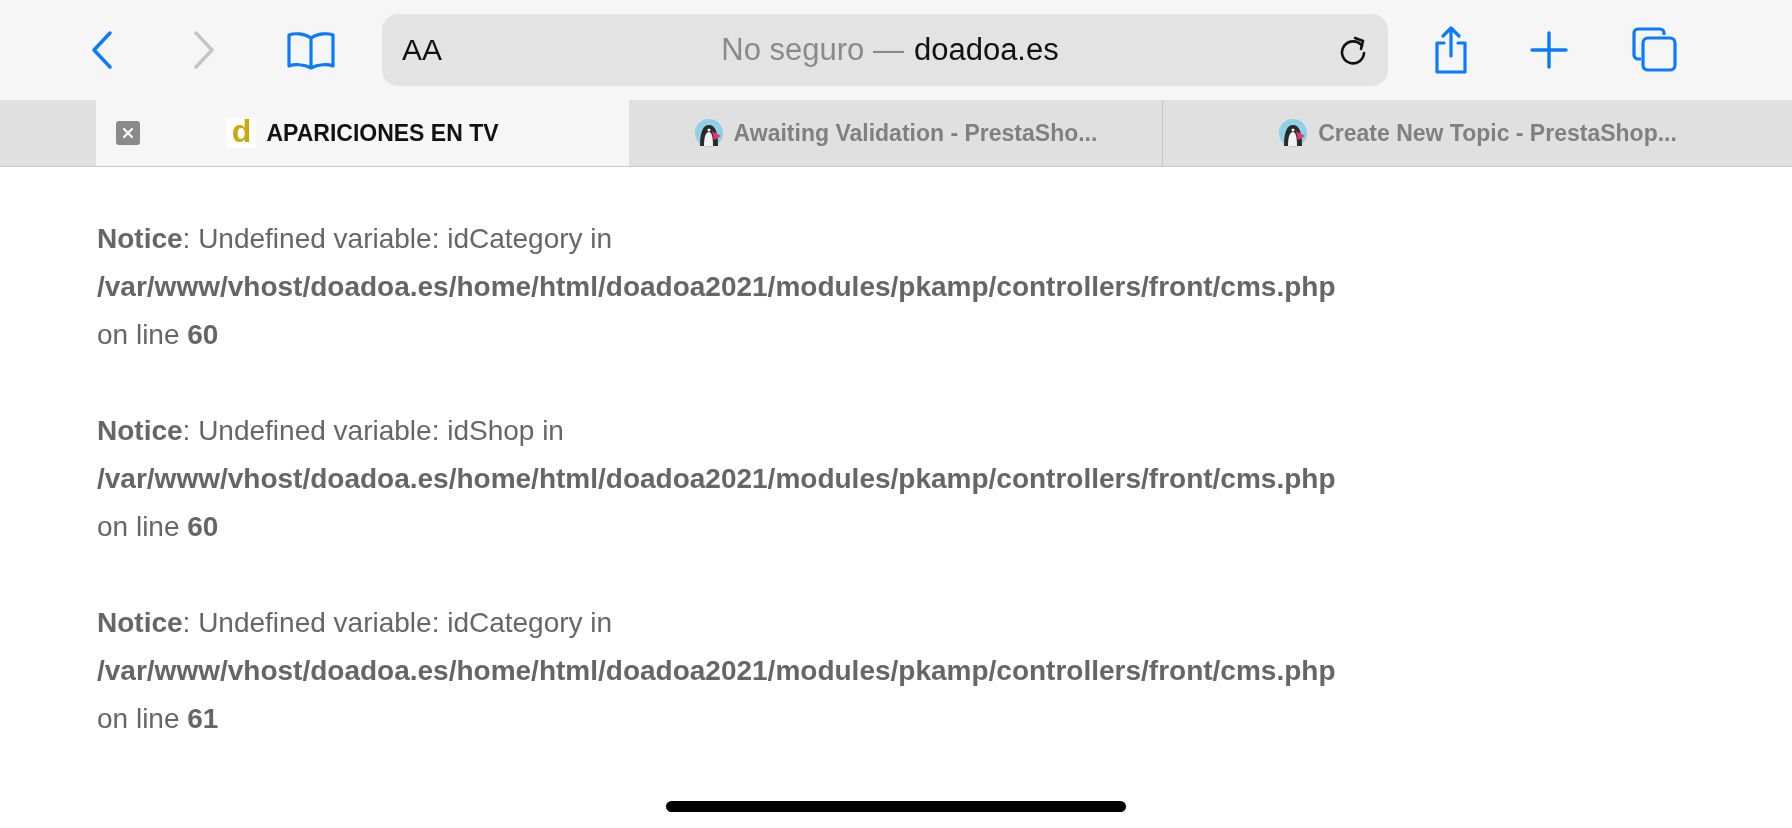 This screenshot has width=1792, height=828. What do you see at coordinates (311, 50) in the screenshot?
I see `bookmarks-button` at bounding box center [311, 50].